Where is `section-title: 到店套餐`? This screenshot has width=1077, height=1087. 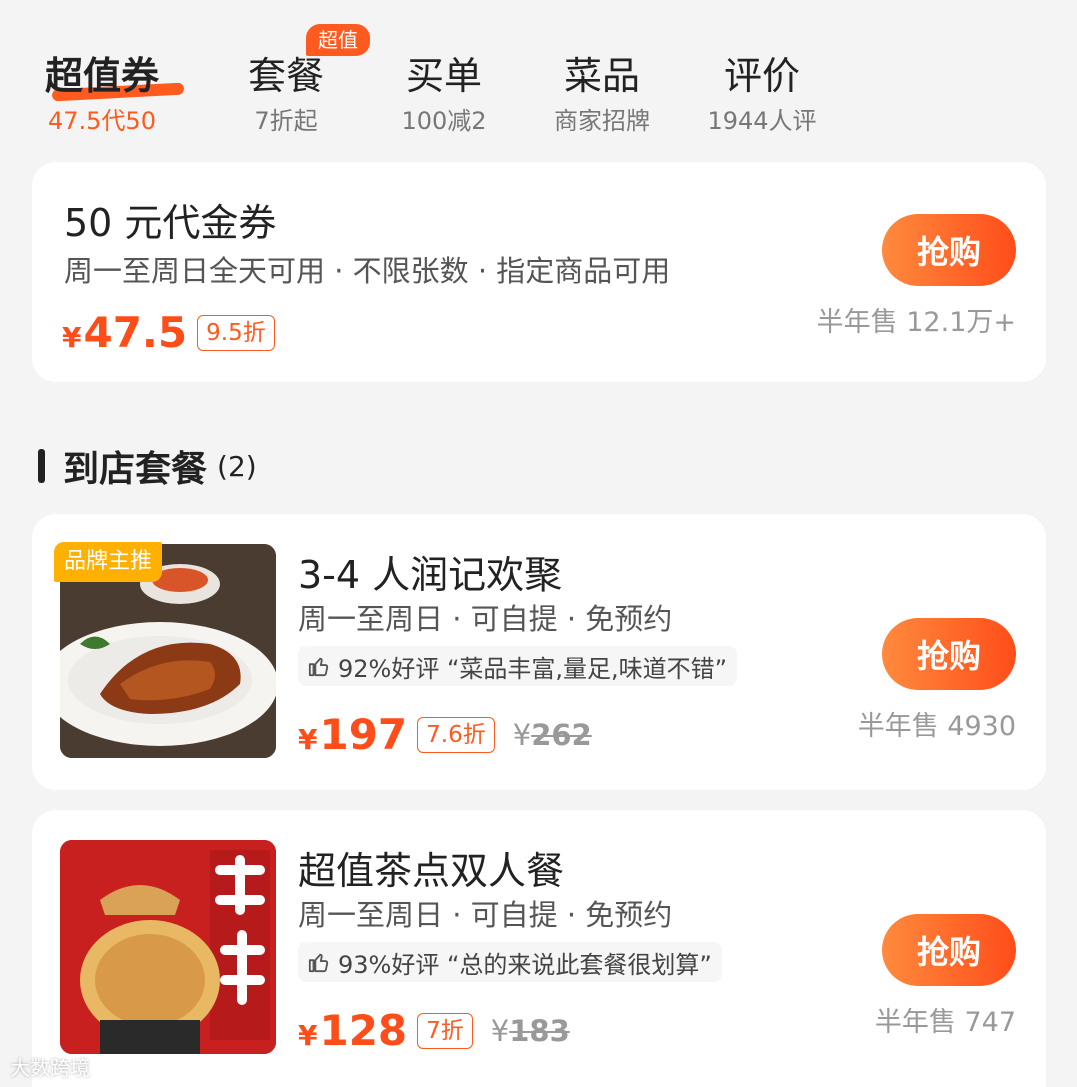 section-title: 到店套餐 is located at coordinates (135, 469).